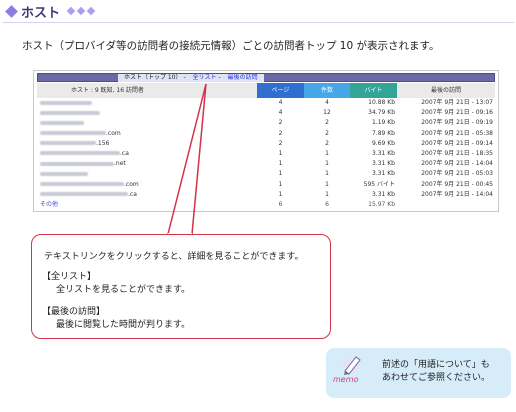 This screenshot has width=516, height=412. I want to click on callout-lead: テキストリンクをクリックすると、詳細を見ることができます。, so click(174, 257).